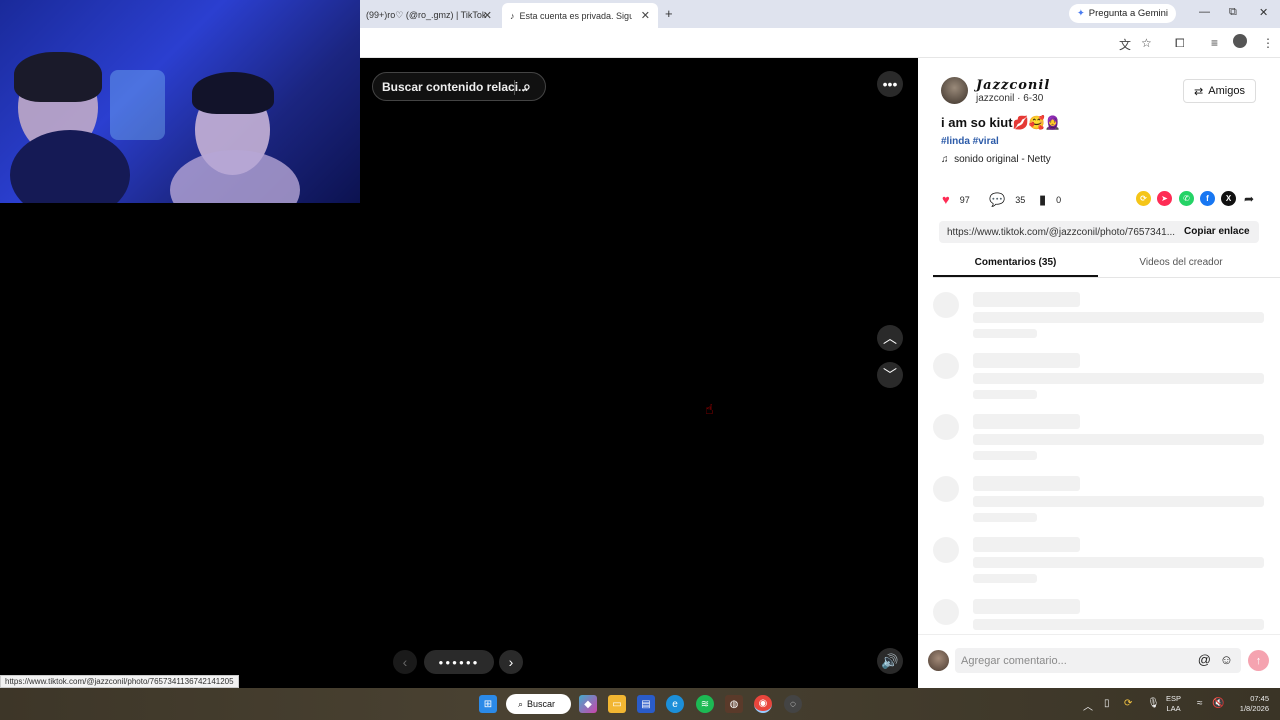  I want to click on language-code: ESP, so click(1174, 698).